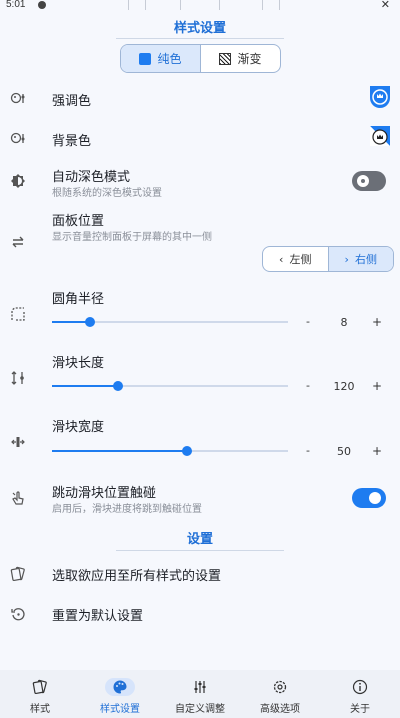 The image size is (400, 718). I want to click on style-mode-solid-label: 纯色, so click(169, 59).